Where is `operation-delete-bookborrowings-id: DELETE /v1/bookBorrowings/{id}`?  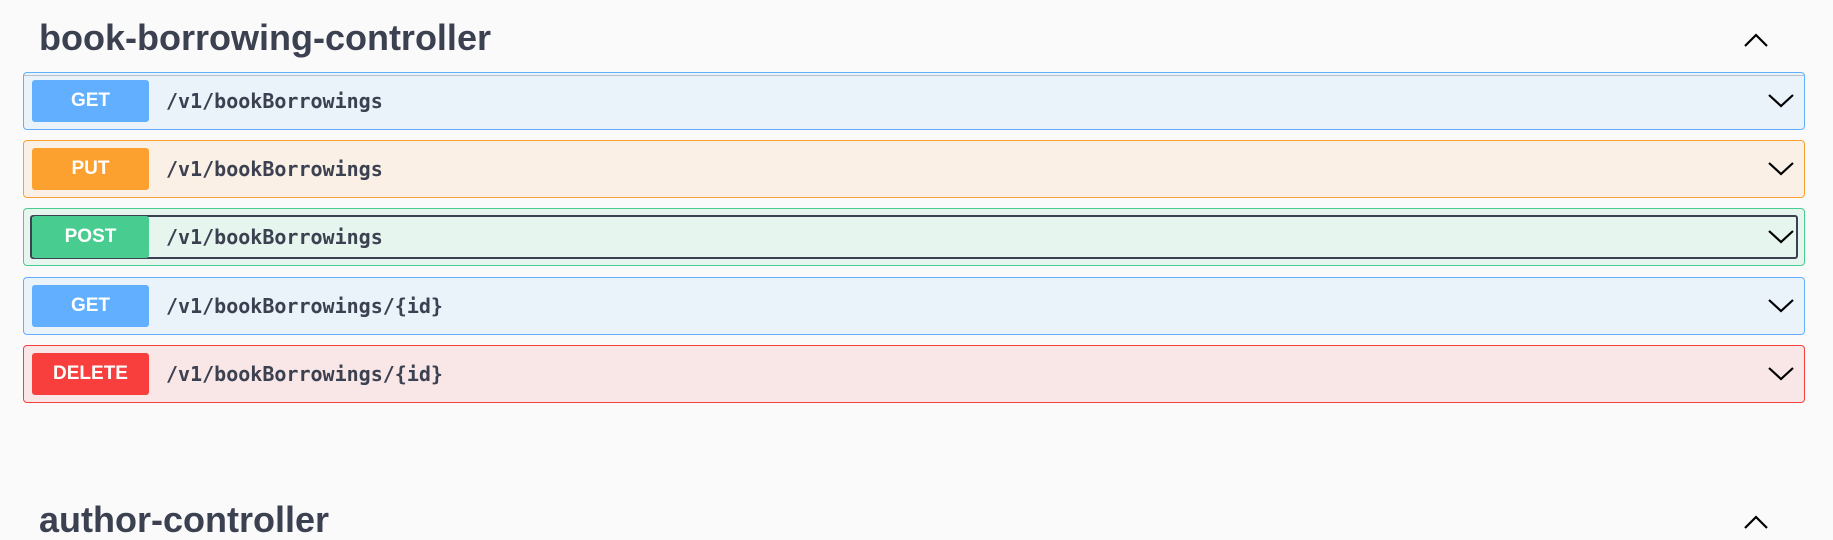
operation-delete-bookborrowings-id: DELETE /v1/bookBorrowings/{id} is located at coordinates (914, 374).